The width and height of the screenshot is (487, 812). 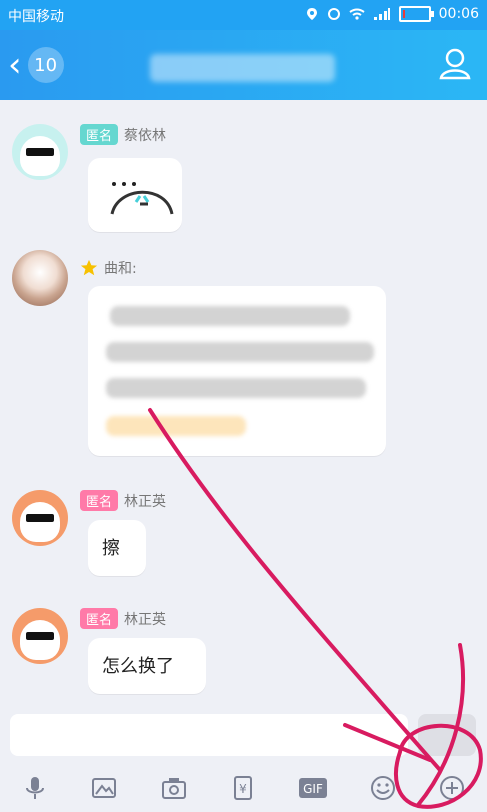 I want to click on battery-icon, so click(x=416, y=14).